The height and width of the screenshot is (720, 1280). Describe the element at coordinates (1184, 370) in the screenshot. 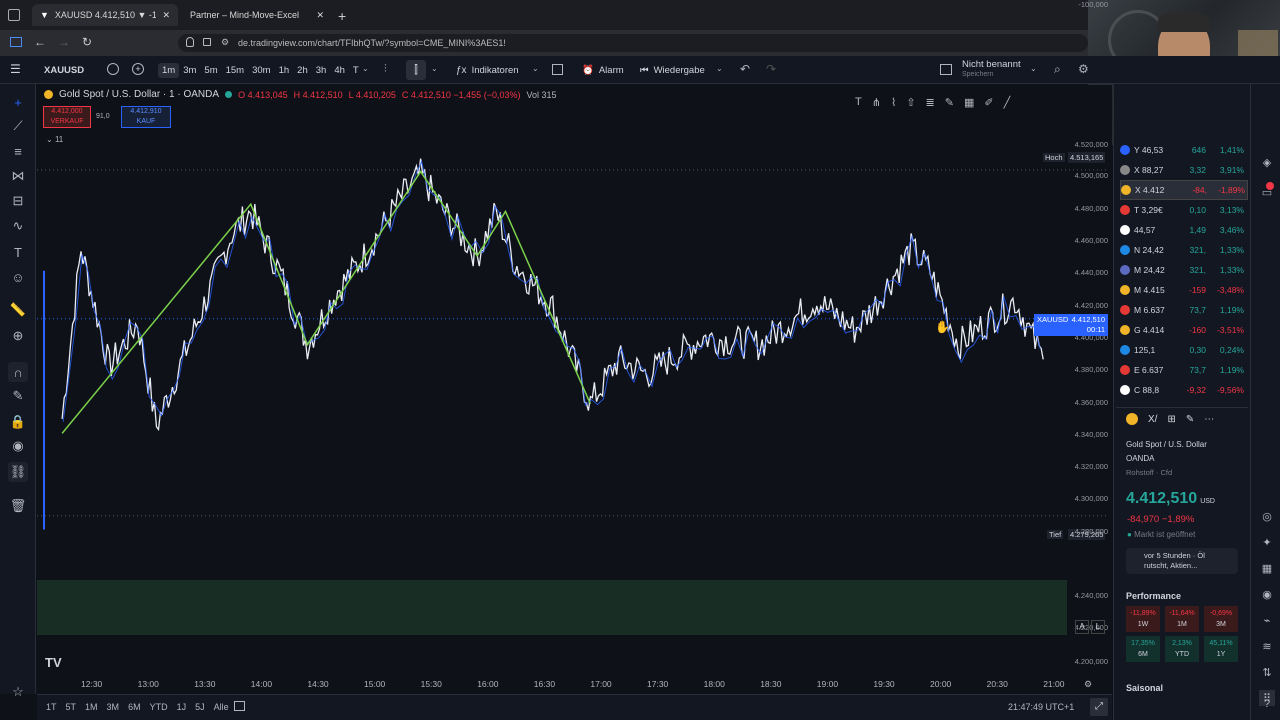

I see `watchlist-row: E 6.637 73,7 1,19%` at that location.